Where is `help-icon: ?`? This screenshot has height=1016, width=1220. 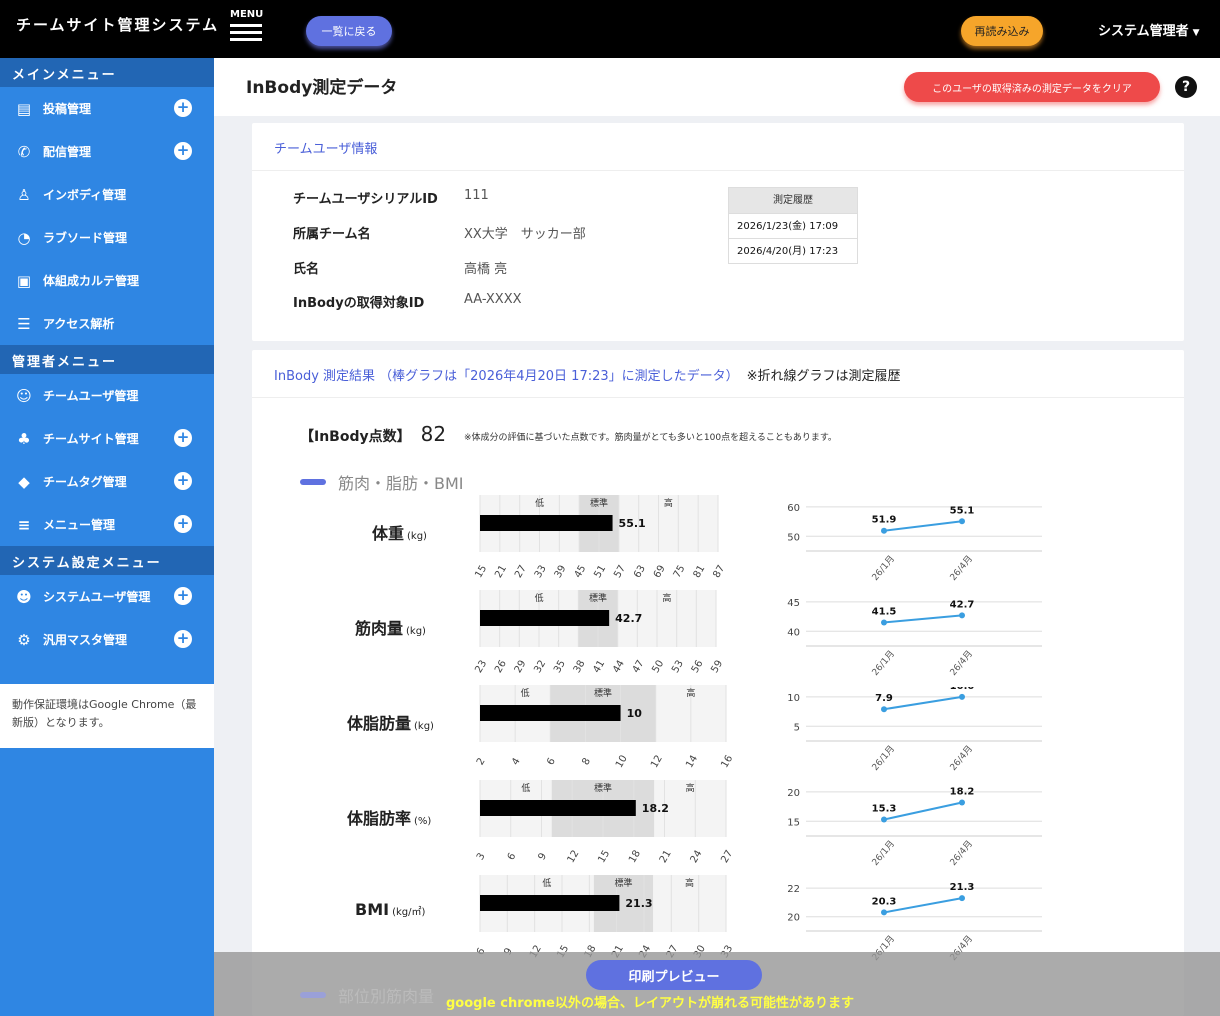 help-icon: ? is located at coordinates (1186, 87).